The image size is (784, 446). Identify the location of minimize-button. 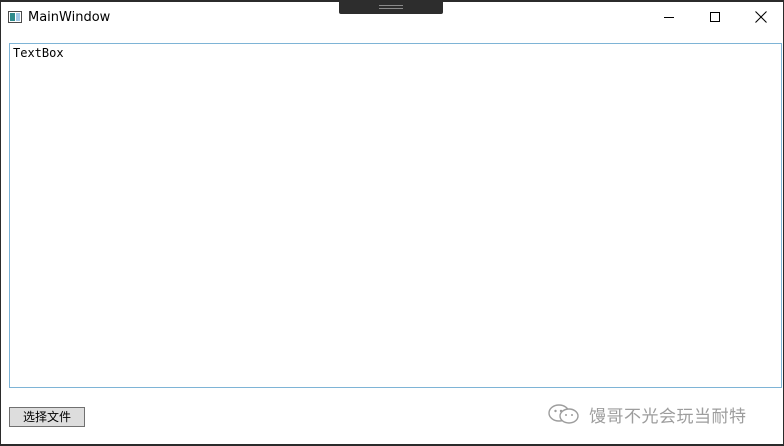
(669, 17).